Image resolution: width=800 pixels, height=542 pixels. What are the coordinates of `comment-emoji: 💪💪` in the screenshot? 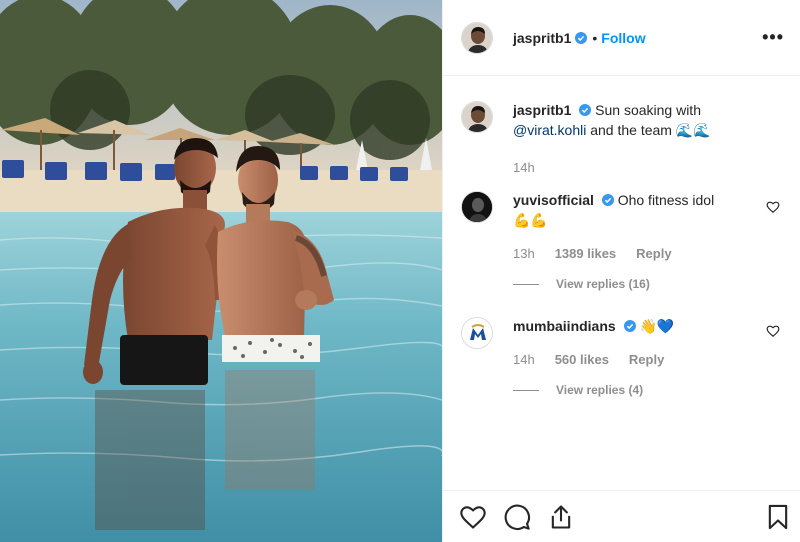 It's located at (530, 220).